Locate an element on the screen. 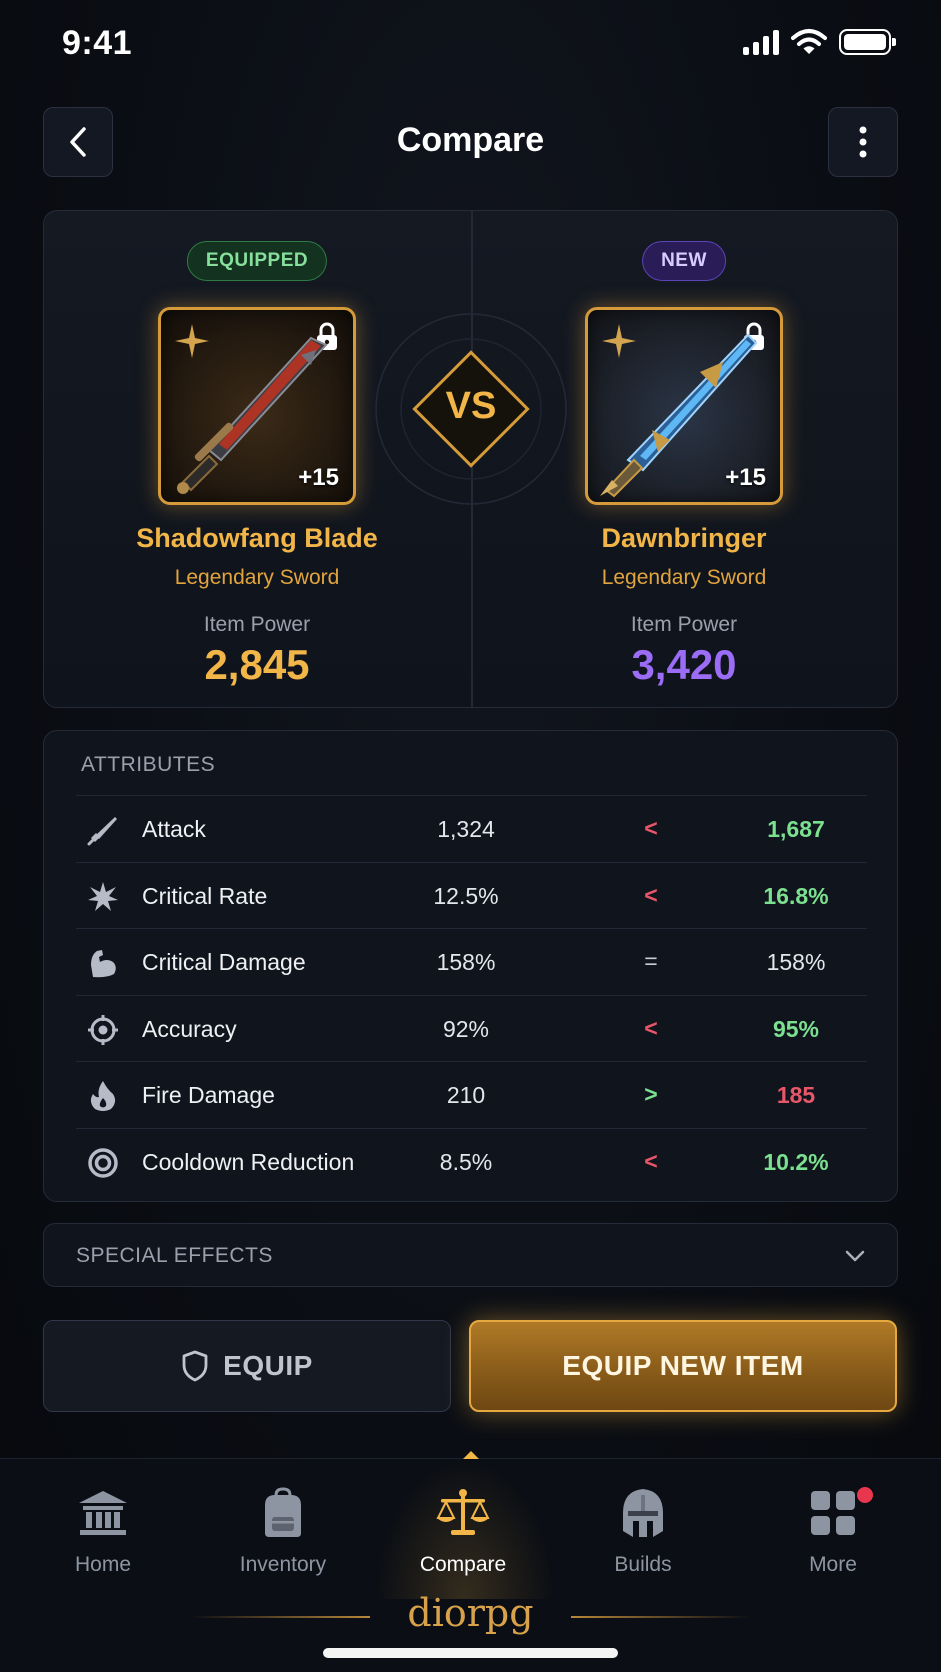 The height and width of the screenshot is (1672, 941). tab-compare: Compare is located at coordinates (463, 1531).